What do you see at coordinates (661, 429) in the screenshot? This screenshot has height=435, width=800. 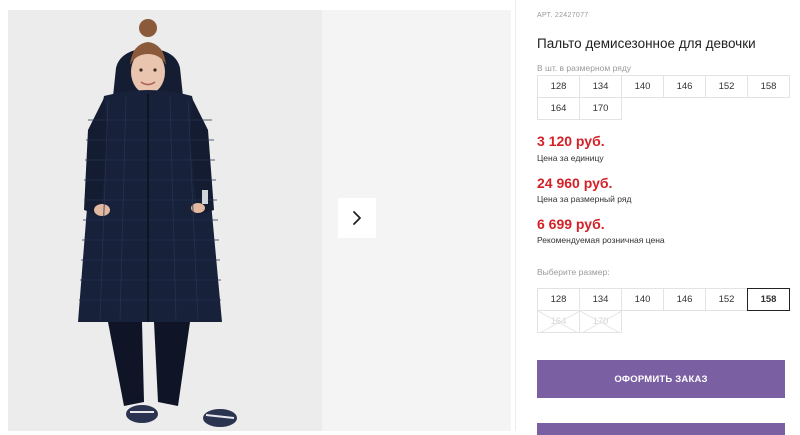 I see `secondary-action-button` at bounding box center [661, 429].